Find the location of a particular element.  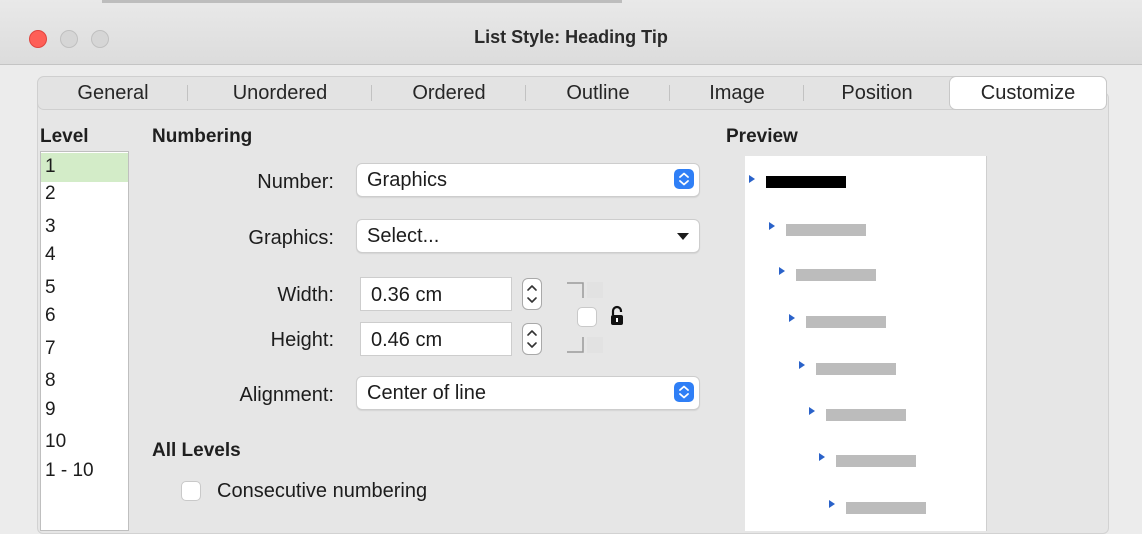

list-item: 4 is located at coordinates (84, 255).